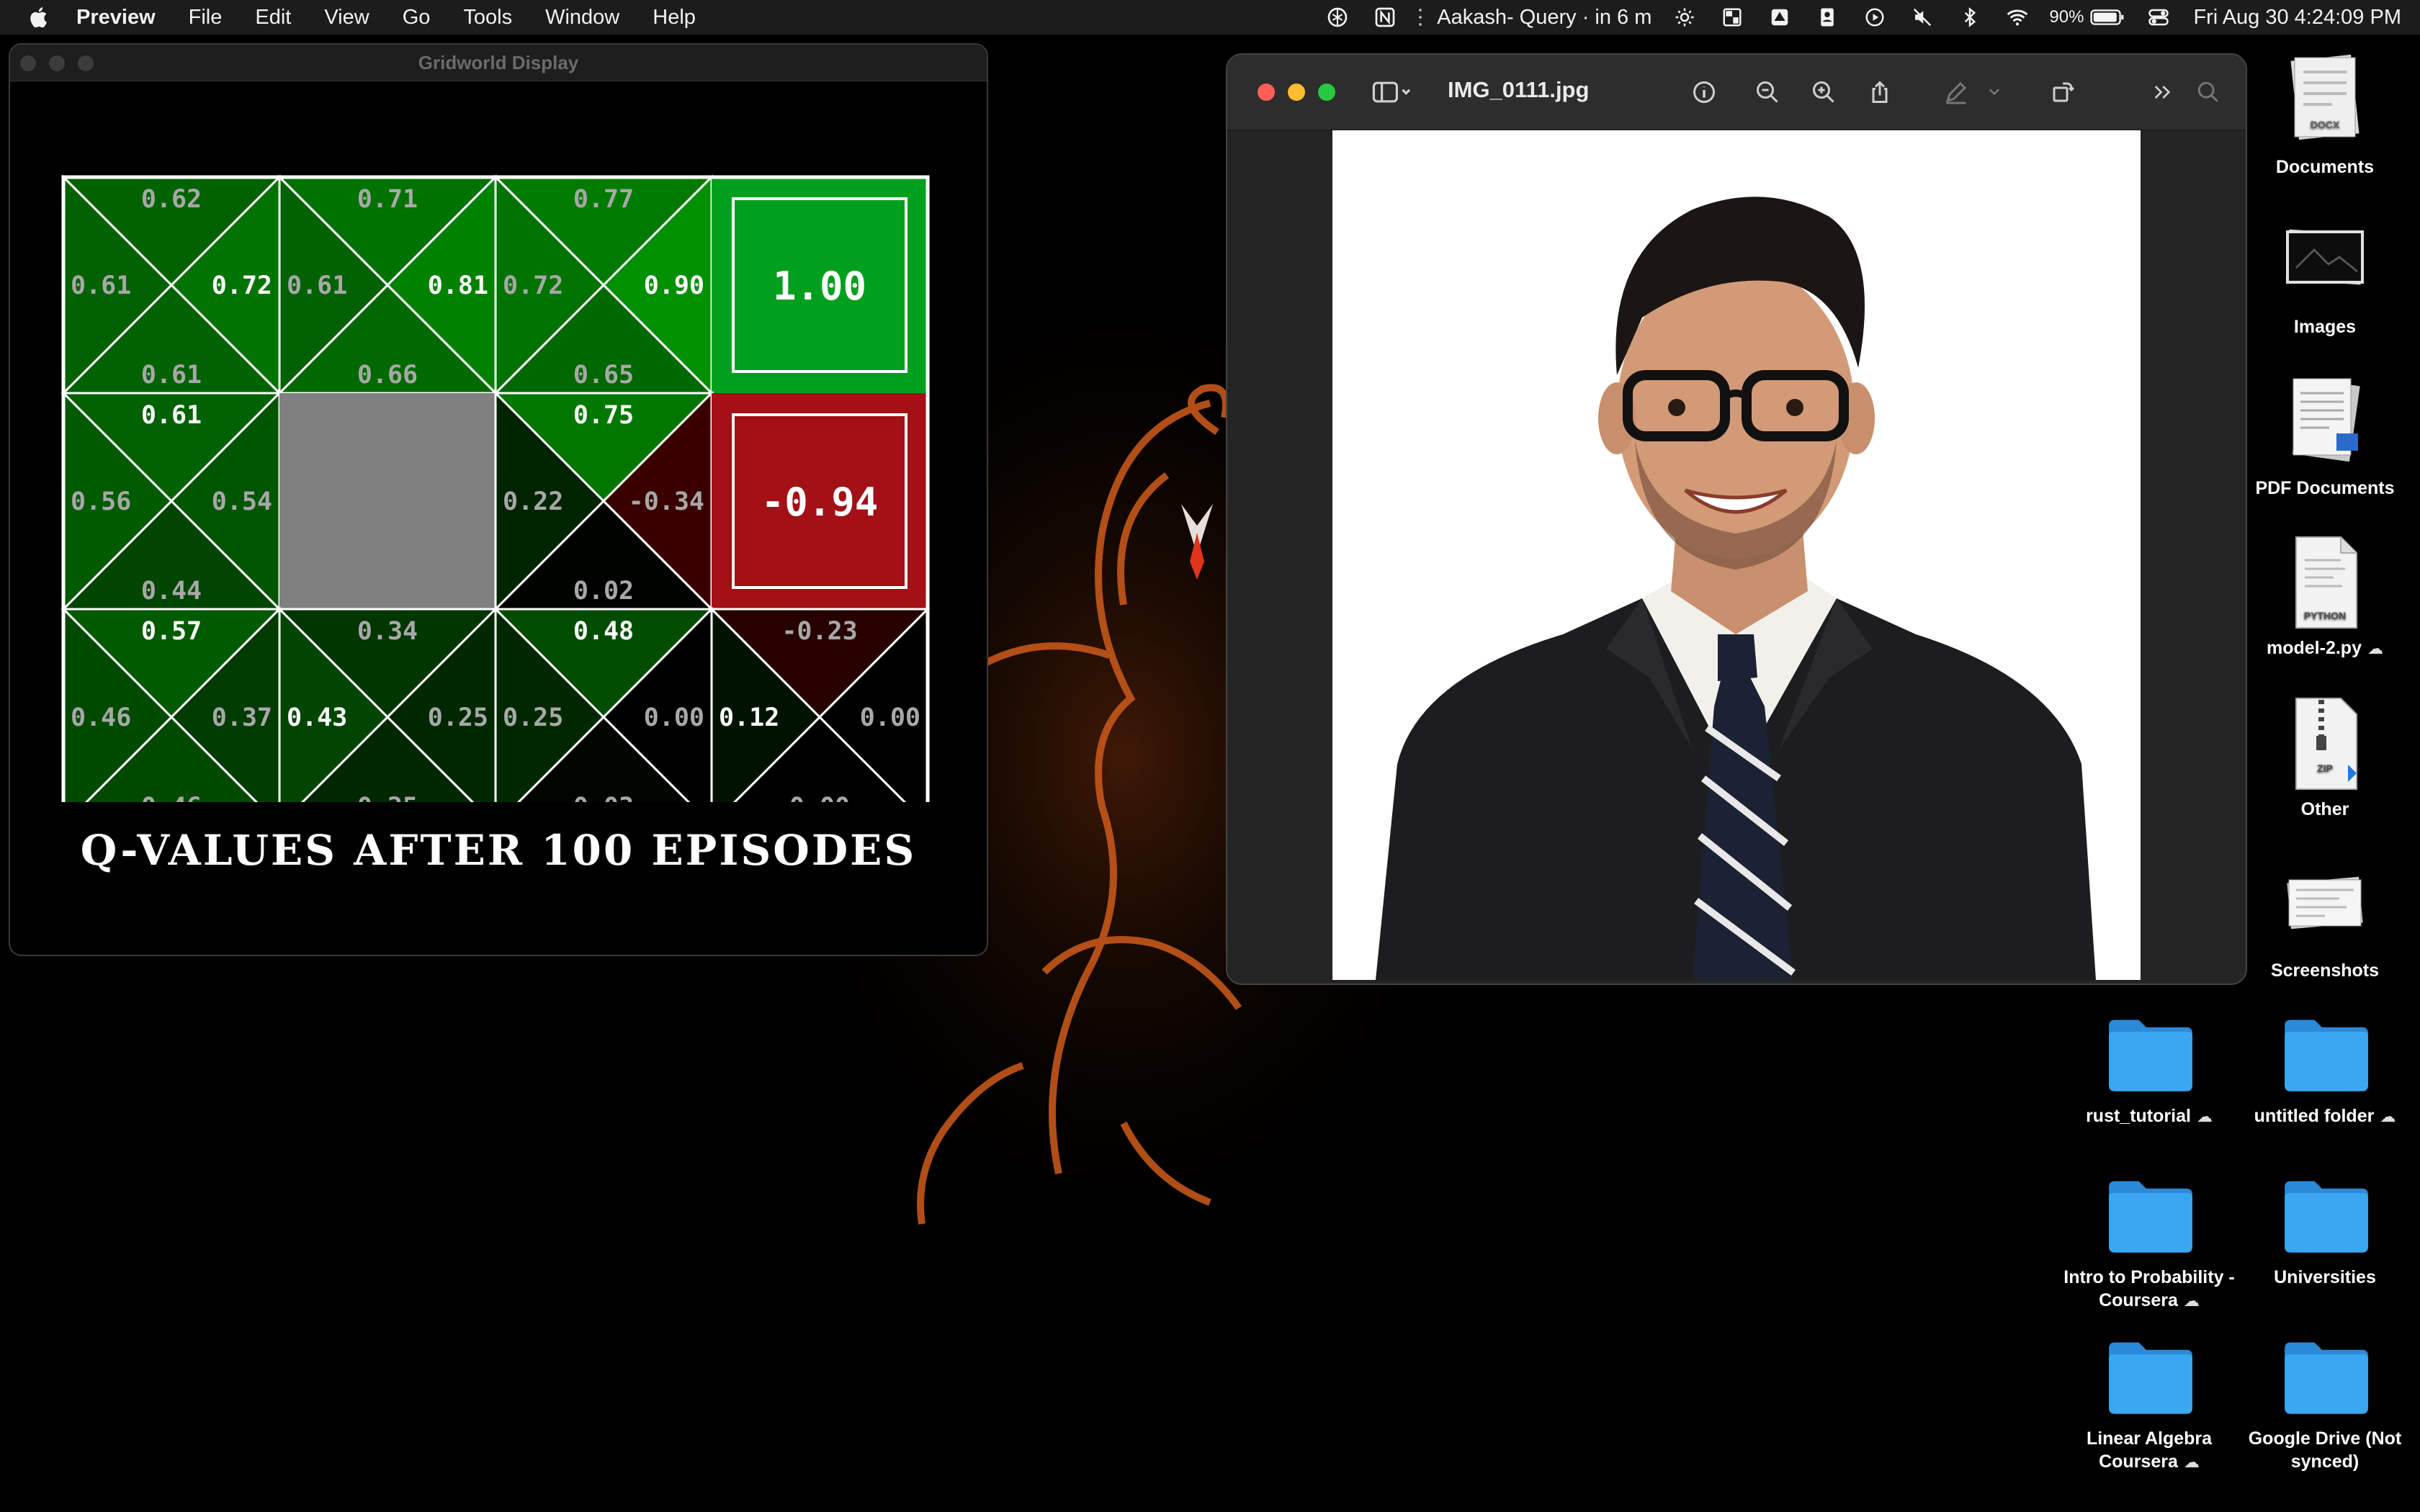  What do you see at coordinates (2325, 124) in the screenshot?
I see `stack-tag: DOCX` at bounding box center [2325, 124].